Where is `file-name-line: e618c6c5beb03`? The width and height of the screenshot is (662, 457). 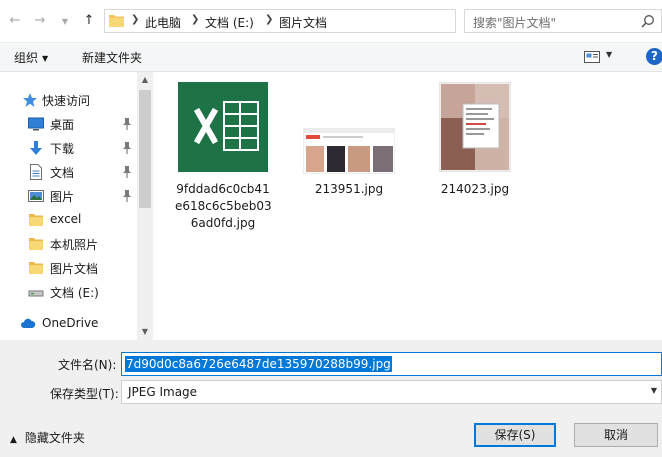 file-name-line: e618c6c5beb03 is located at coordinates (223, 206).